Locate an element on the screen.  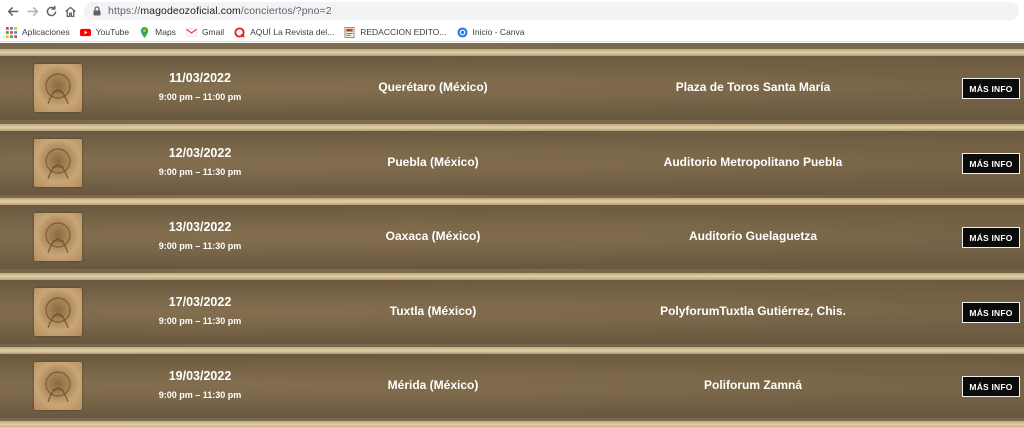
gmail-icon is located at coordinates (191, 32).